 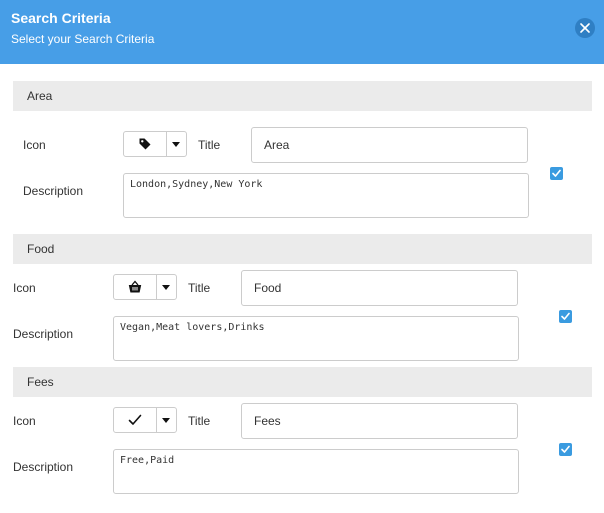 What do you see at coordinates (302, 382) in the screenshot?
I see `section-header: Fees` at bounding box center [302, 382].